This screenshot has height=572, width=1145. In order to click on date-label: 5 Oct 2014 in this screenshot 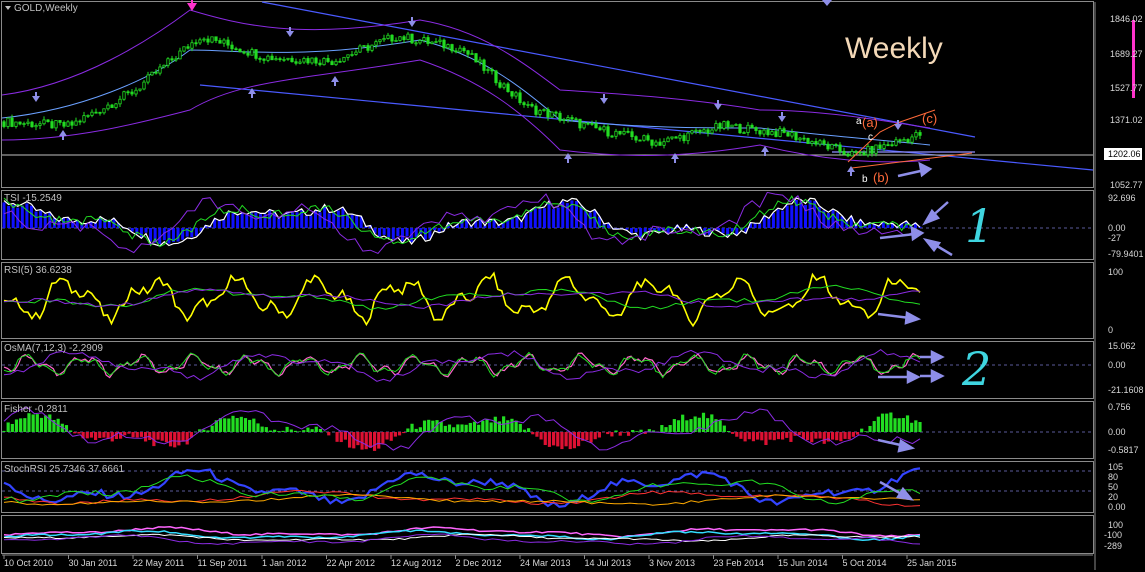, I will do `click(865, 563)`.